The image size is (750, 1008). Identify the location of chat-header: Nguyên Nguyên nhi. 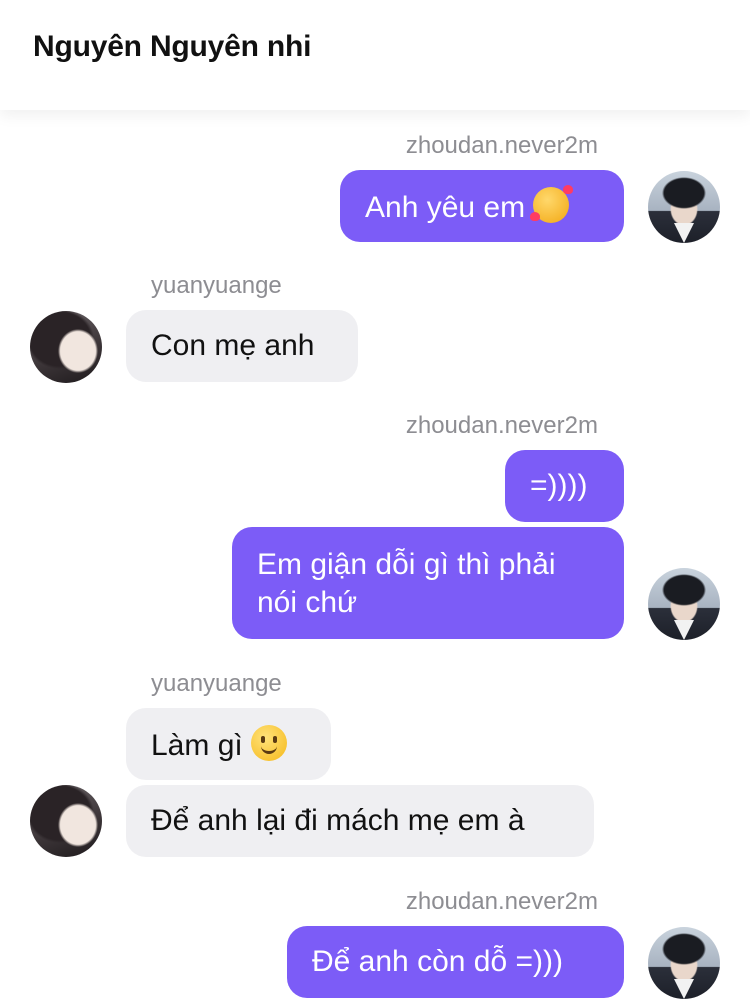
(375, 55).